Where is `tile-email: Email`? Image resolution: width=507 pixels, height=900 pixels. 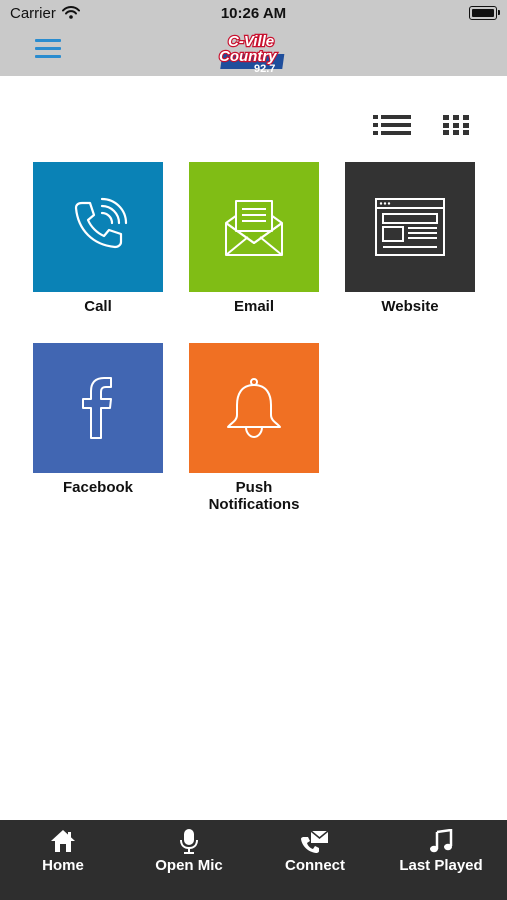
tile-email: Email is located at coordinates (254, 238).